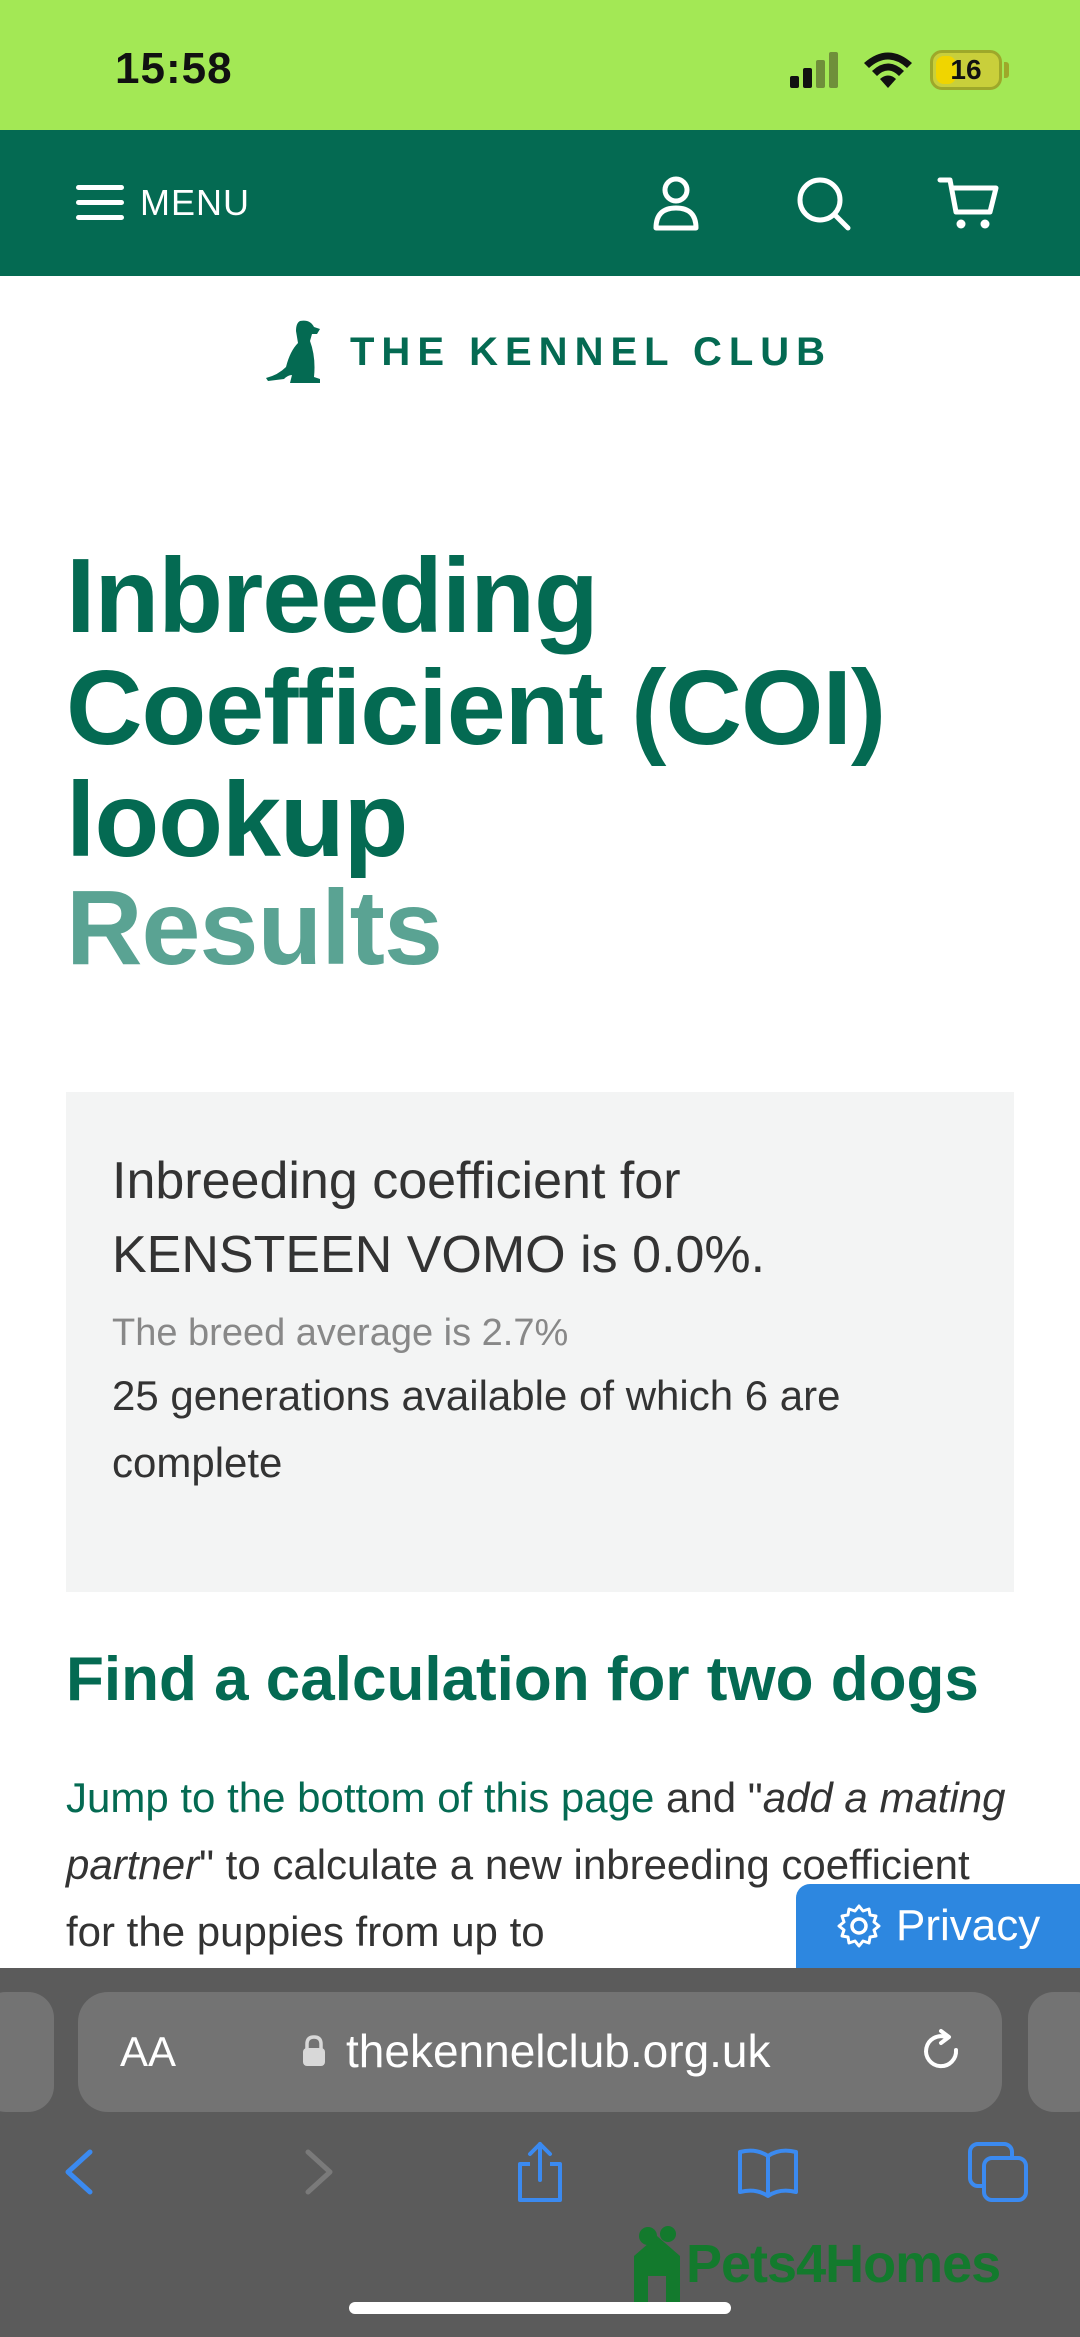 The image size is (1080, 2337). I want to click on privacy-button: Privacy, so click(938, 1926).